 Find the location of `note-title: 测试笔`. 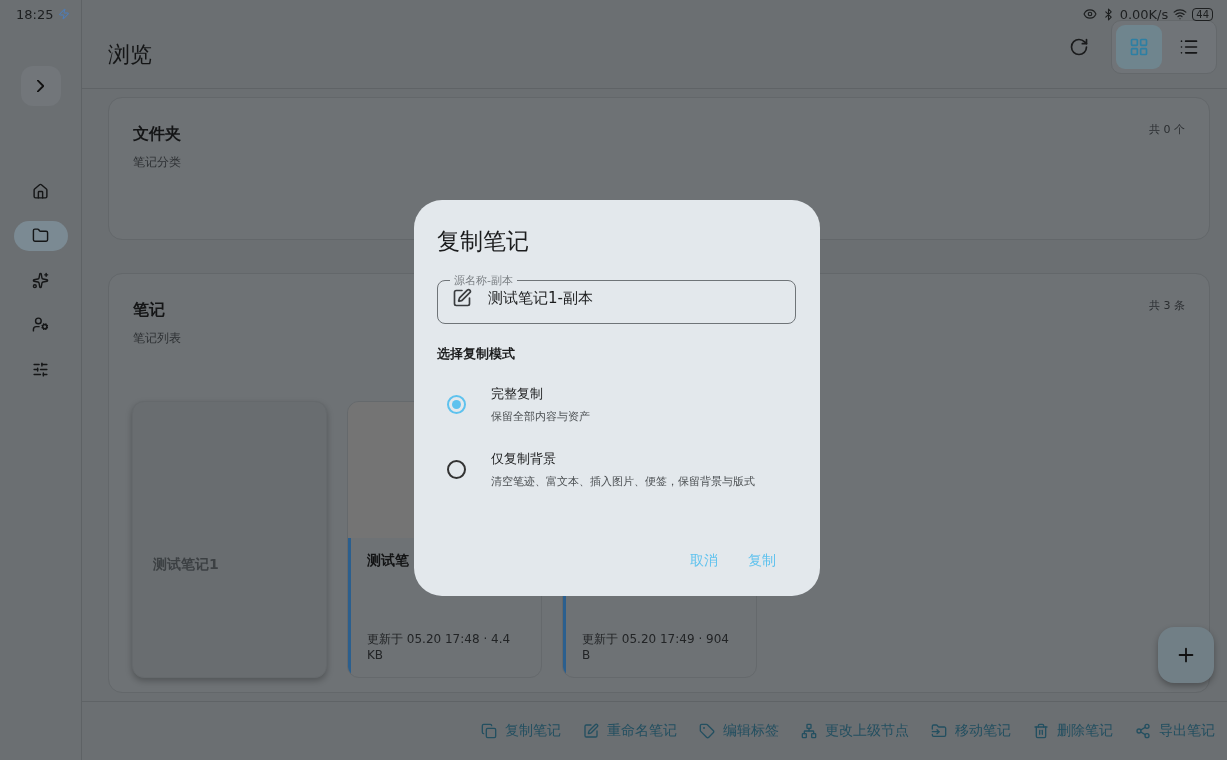

note-title: 测试笔 is located at coordinates (388, 560).